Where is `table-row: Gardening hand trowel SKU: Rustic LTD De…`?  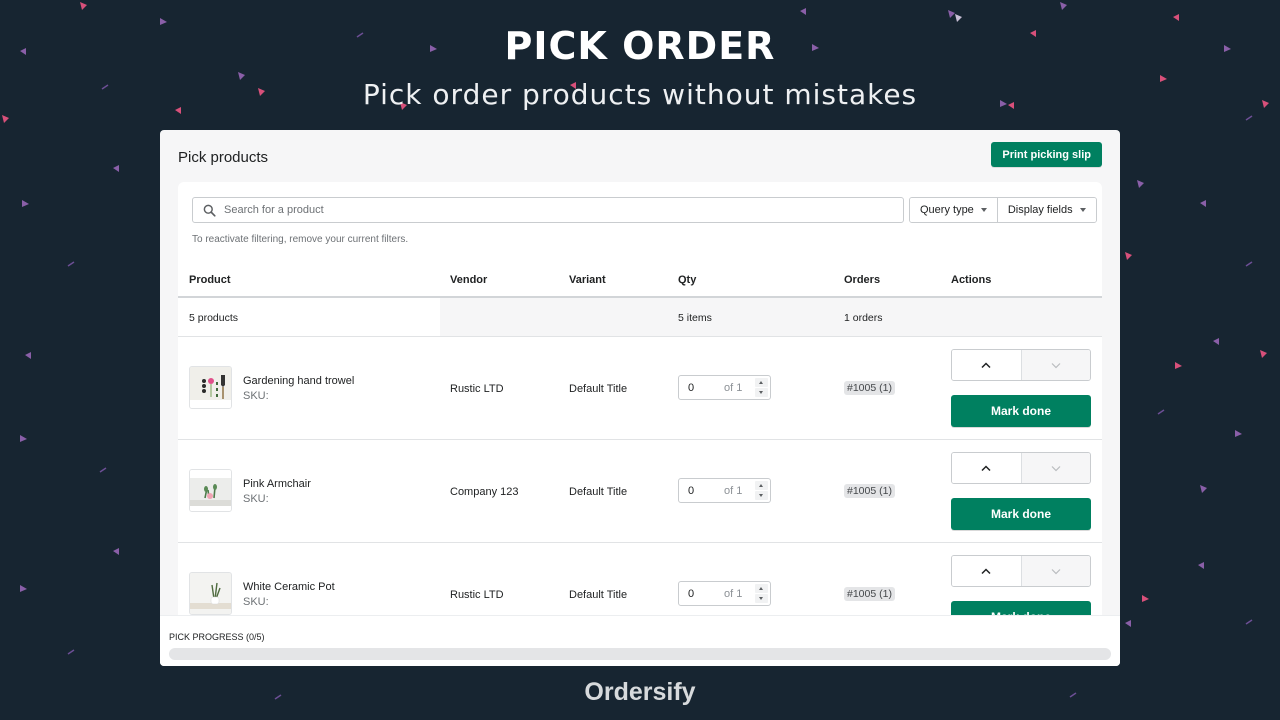 table-row: Gardening hand trowel SKU: Rustic LTD De… is located at coordinates (640, 388).